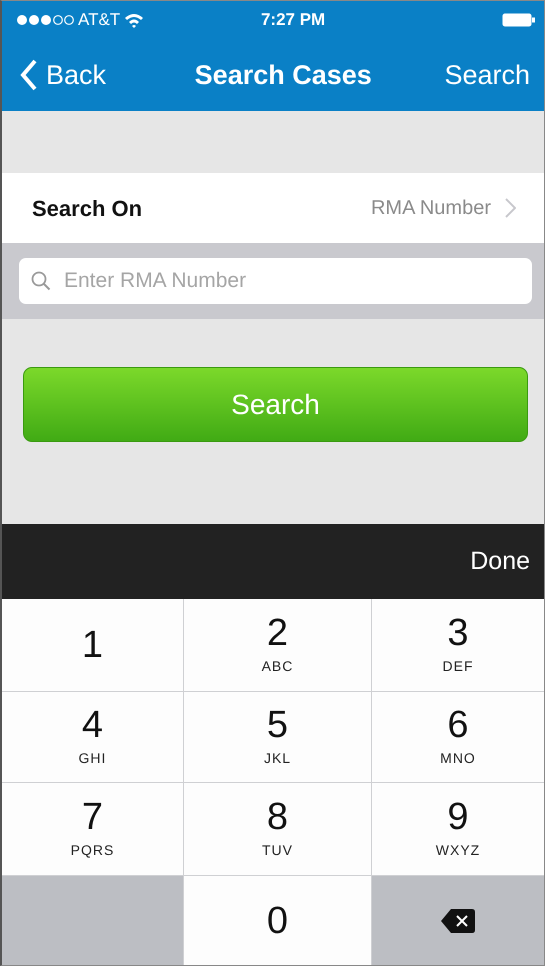 Image resolution: width=545 pixels, height=966 pixels. I want to click on keypad-key: 6 MNO, so click(458, 737).